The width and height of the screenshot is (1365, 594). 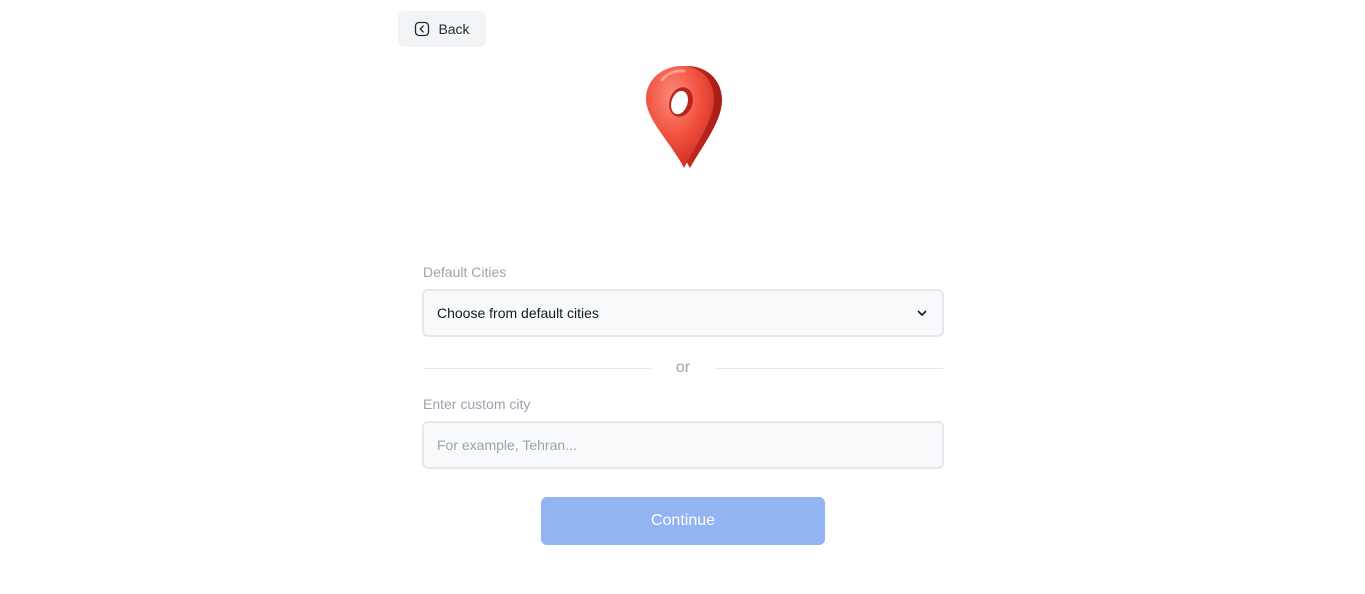 I want to click on default-cities-select: Choose from default cities, so click(x=683, y=313).